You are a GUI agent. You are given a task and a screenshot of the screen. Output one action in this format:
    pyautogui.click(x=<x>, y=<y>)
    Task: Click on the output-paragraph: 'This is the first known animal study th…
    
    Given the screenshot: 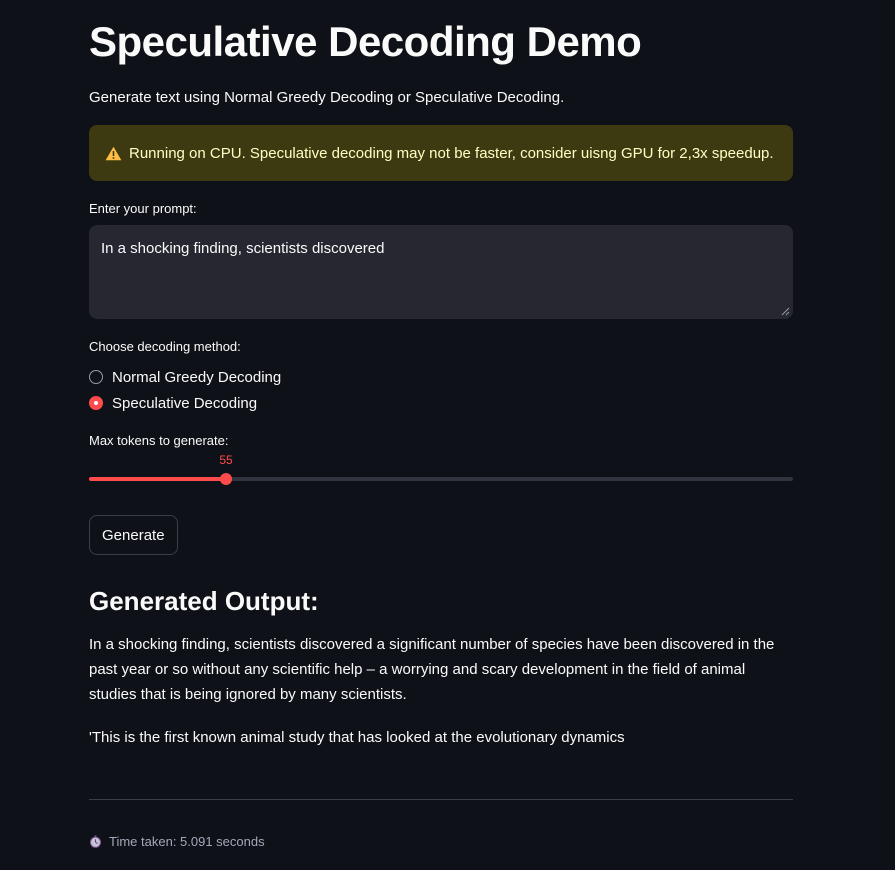 What is the action you would take?
    pyautogui.click(x=357, y=737)
    